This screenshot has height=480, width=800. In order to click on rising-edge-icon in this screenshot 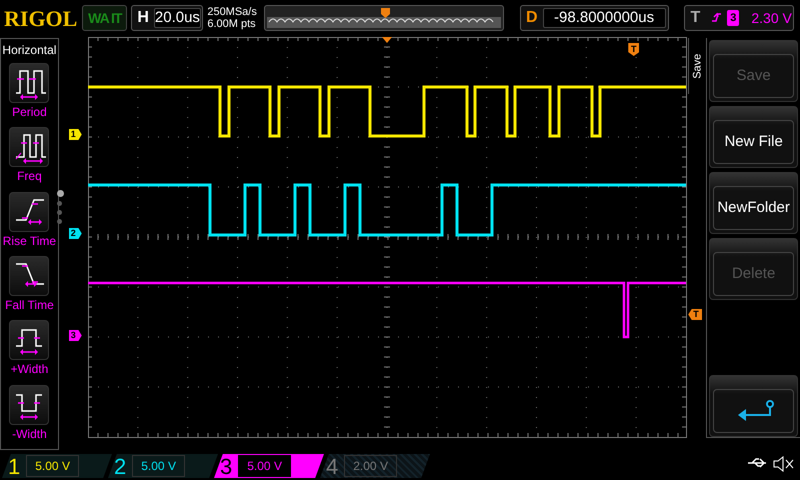, I will do `click(716, 18)`.